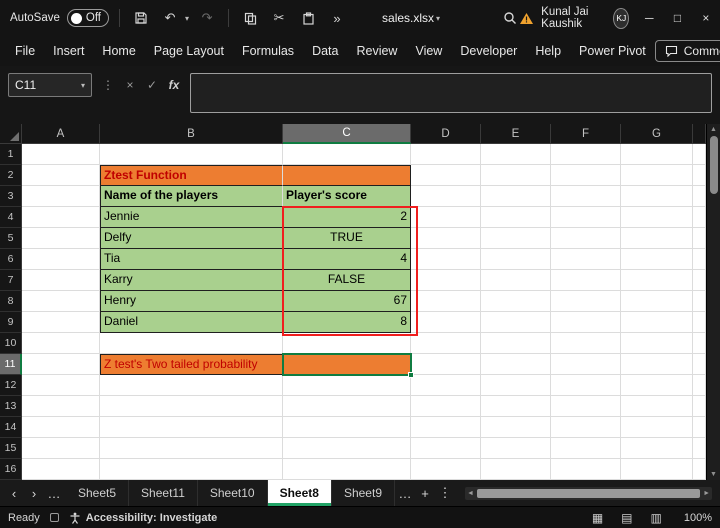 This screenshot has height=528, width=720. Describe the element at coordinates (586, 469) in the screenshot. I see `cell-F16` at that location.